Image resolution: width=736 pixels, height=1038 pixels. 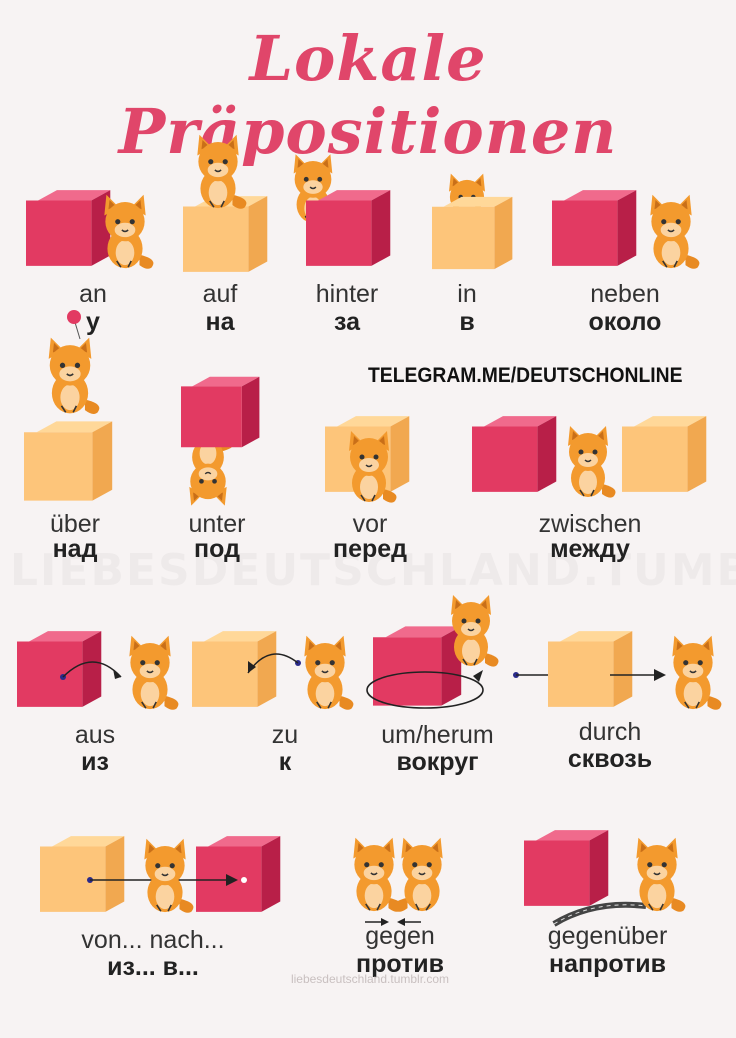 What do you see at coordinates (625, 322) in the screenshot?
I see `russian-word: около` at bounding box center [625, 322].